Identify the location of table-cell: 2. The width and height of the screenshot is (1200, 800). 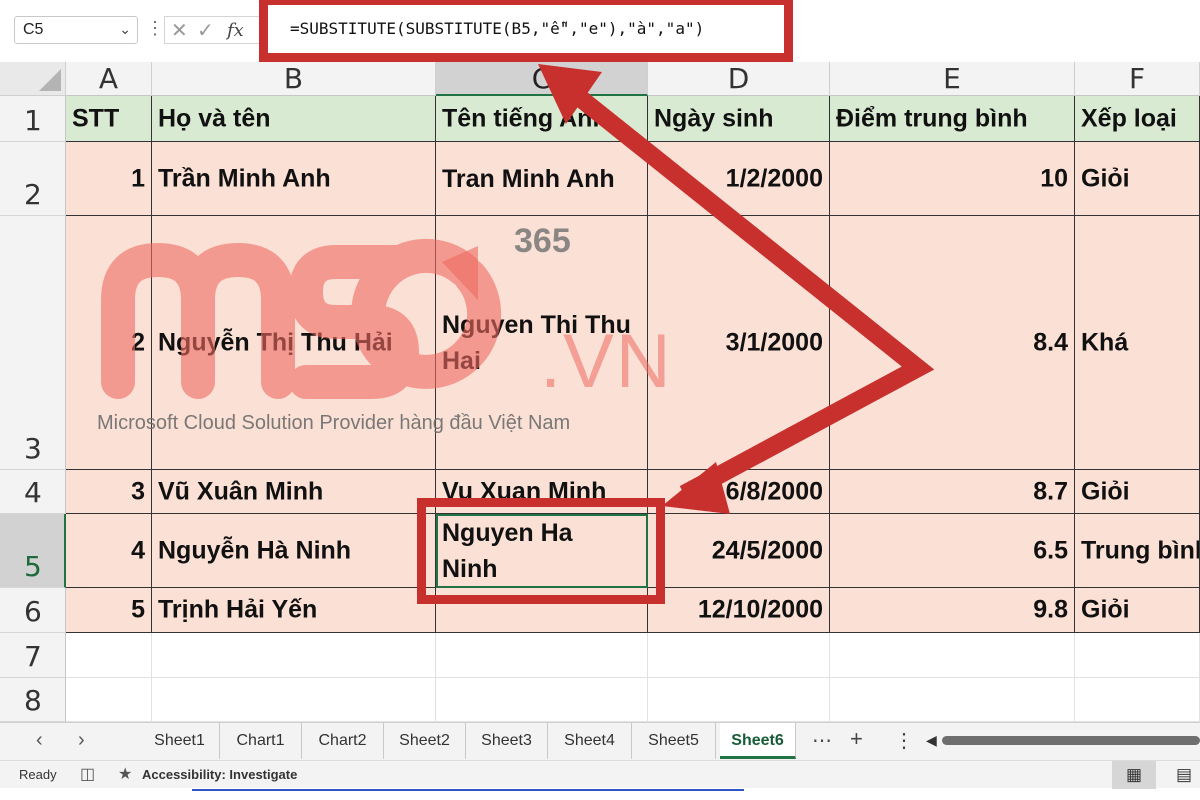
(109, 343).